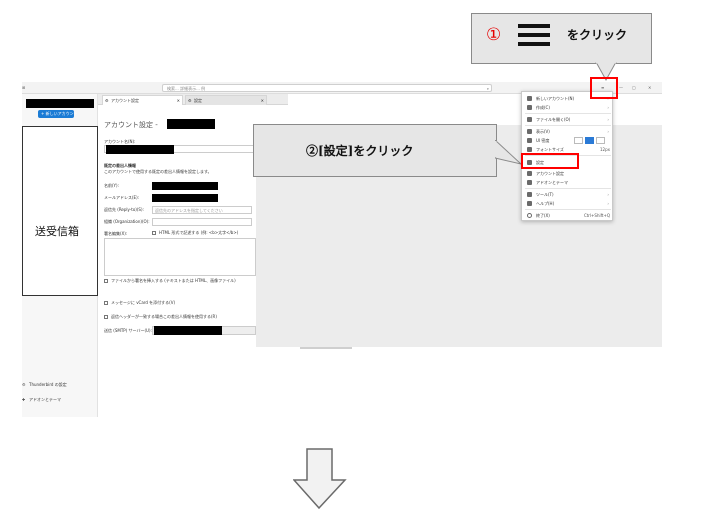 The width and height of the screenshot is (705, 514). What do you see at coordinates (543, 107) in the screenshot?
I see `menu-item-label: 作成(C)` at bounding box center [543, 107].